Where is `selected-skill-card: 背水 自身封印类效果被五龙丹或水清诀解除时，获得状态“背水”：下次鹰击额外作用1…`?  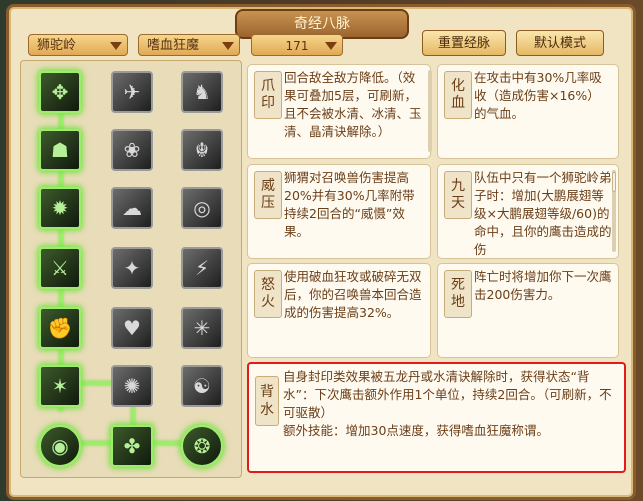 selected-skill-card: 背水 自身封印类效果被五龙丹或水清诀解除时，获得状态“背水”：下次鹰击额外作用1… is located at coordinates (436, 417).